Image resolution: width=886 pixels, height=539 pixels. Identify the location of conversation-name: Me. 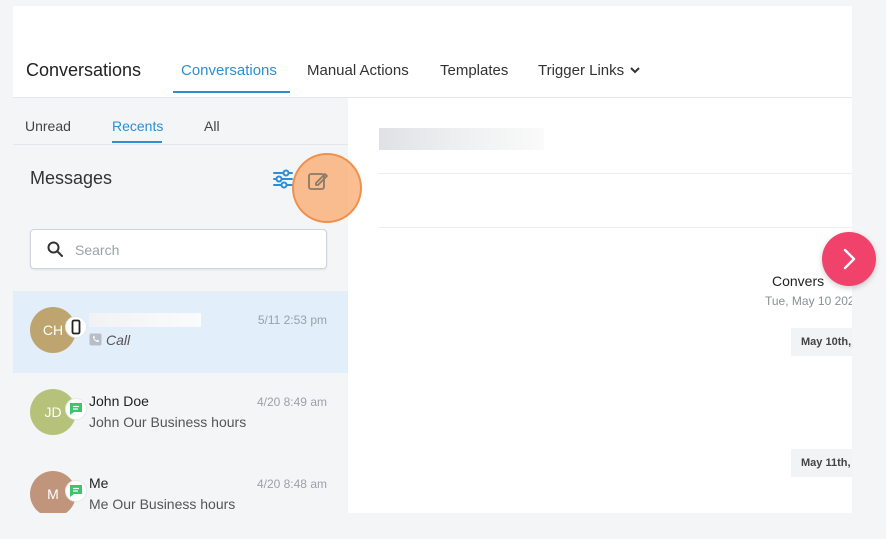
(99, 483).